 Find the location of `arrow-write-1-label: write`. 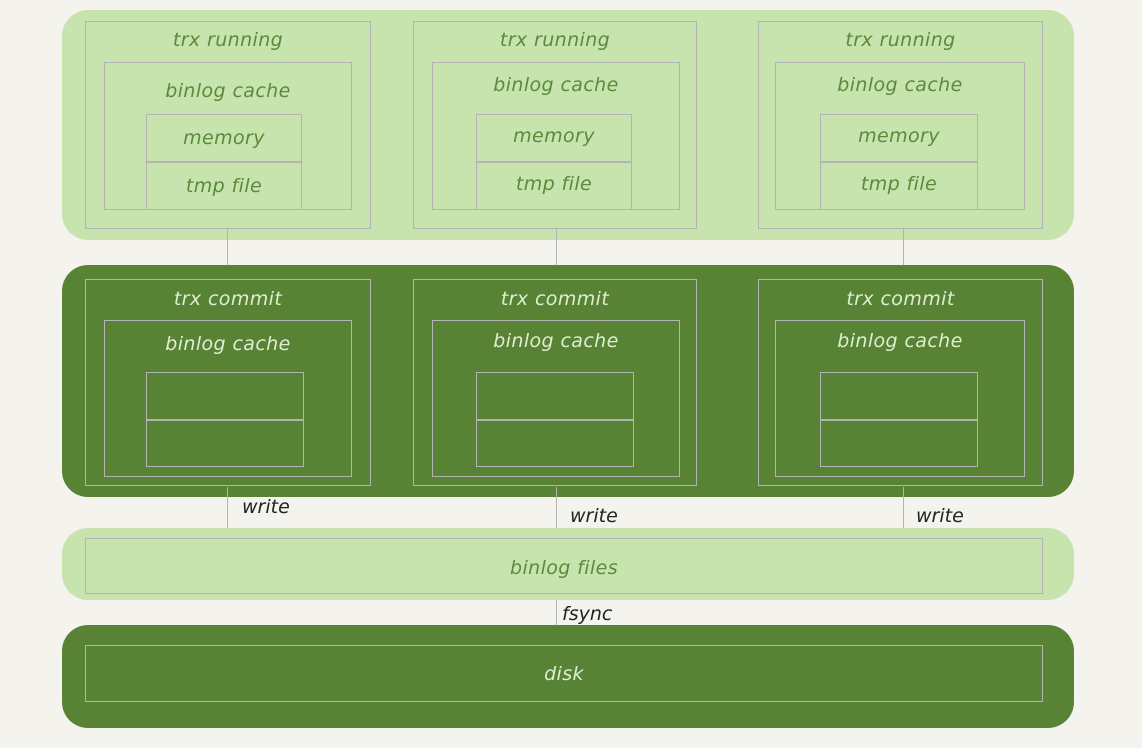

arrow-write-1-label: write is located at coordinates (266, 507).